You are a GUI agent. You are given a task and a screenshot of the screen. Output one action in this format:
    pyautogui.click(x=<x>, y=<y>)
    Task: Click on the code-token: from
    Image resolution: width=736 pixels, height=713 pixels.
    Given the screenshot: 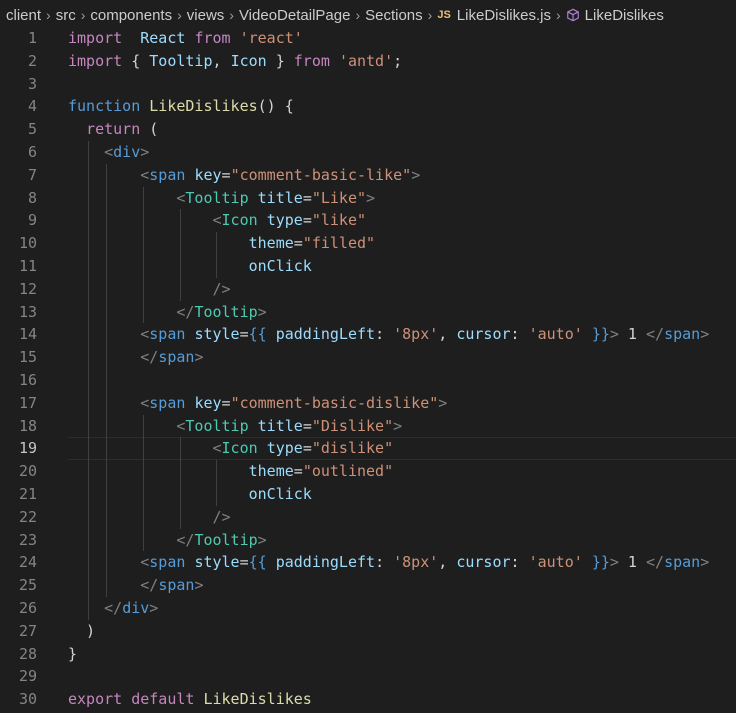 What is the action you would take?
    pyautogui.click(x=311, y=60)
    